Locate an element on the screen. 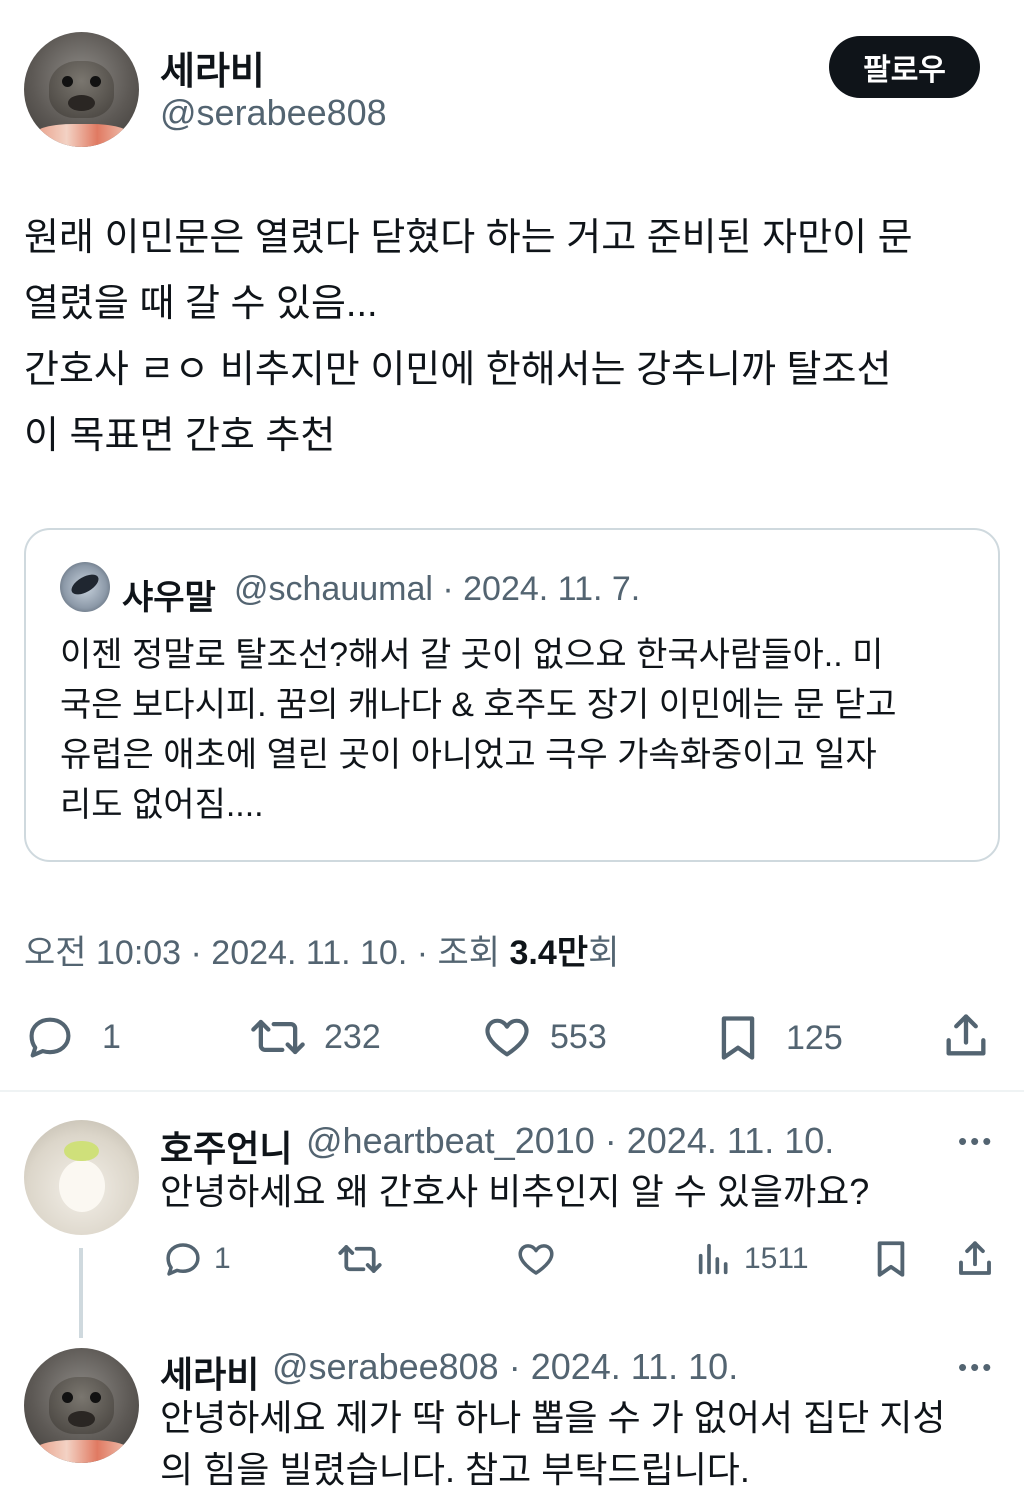 The image size is (1024, 1500). follow-button: 팔로우 is located at coordinates (904, 67).